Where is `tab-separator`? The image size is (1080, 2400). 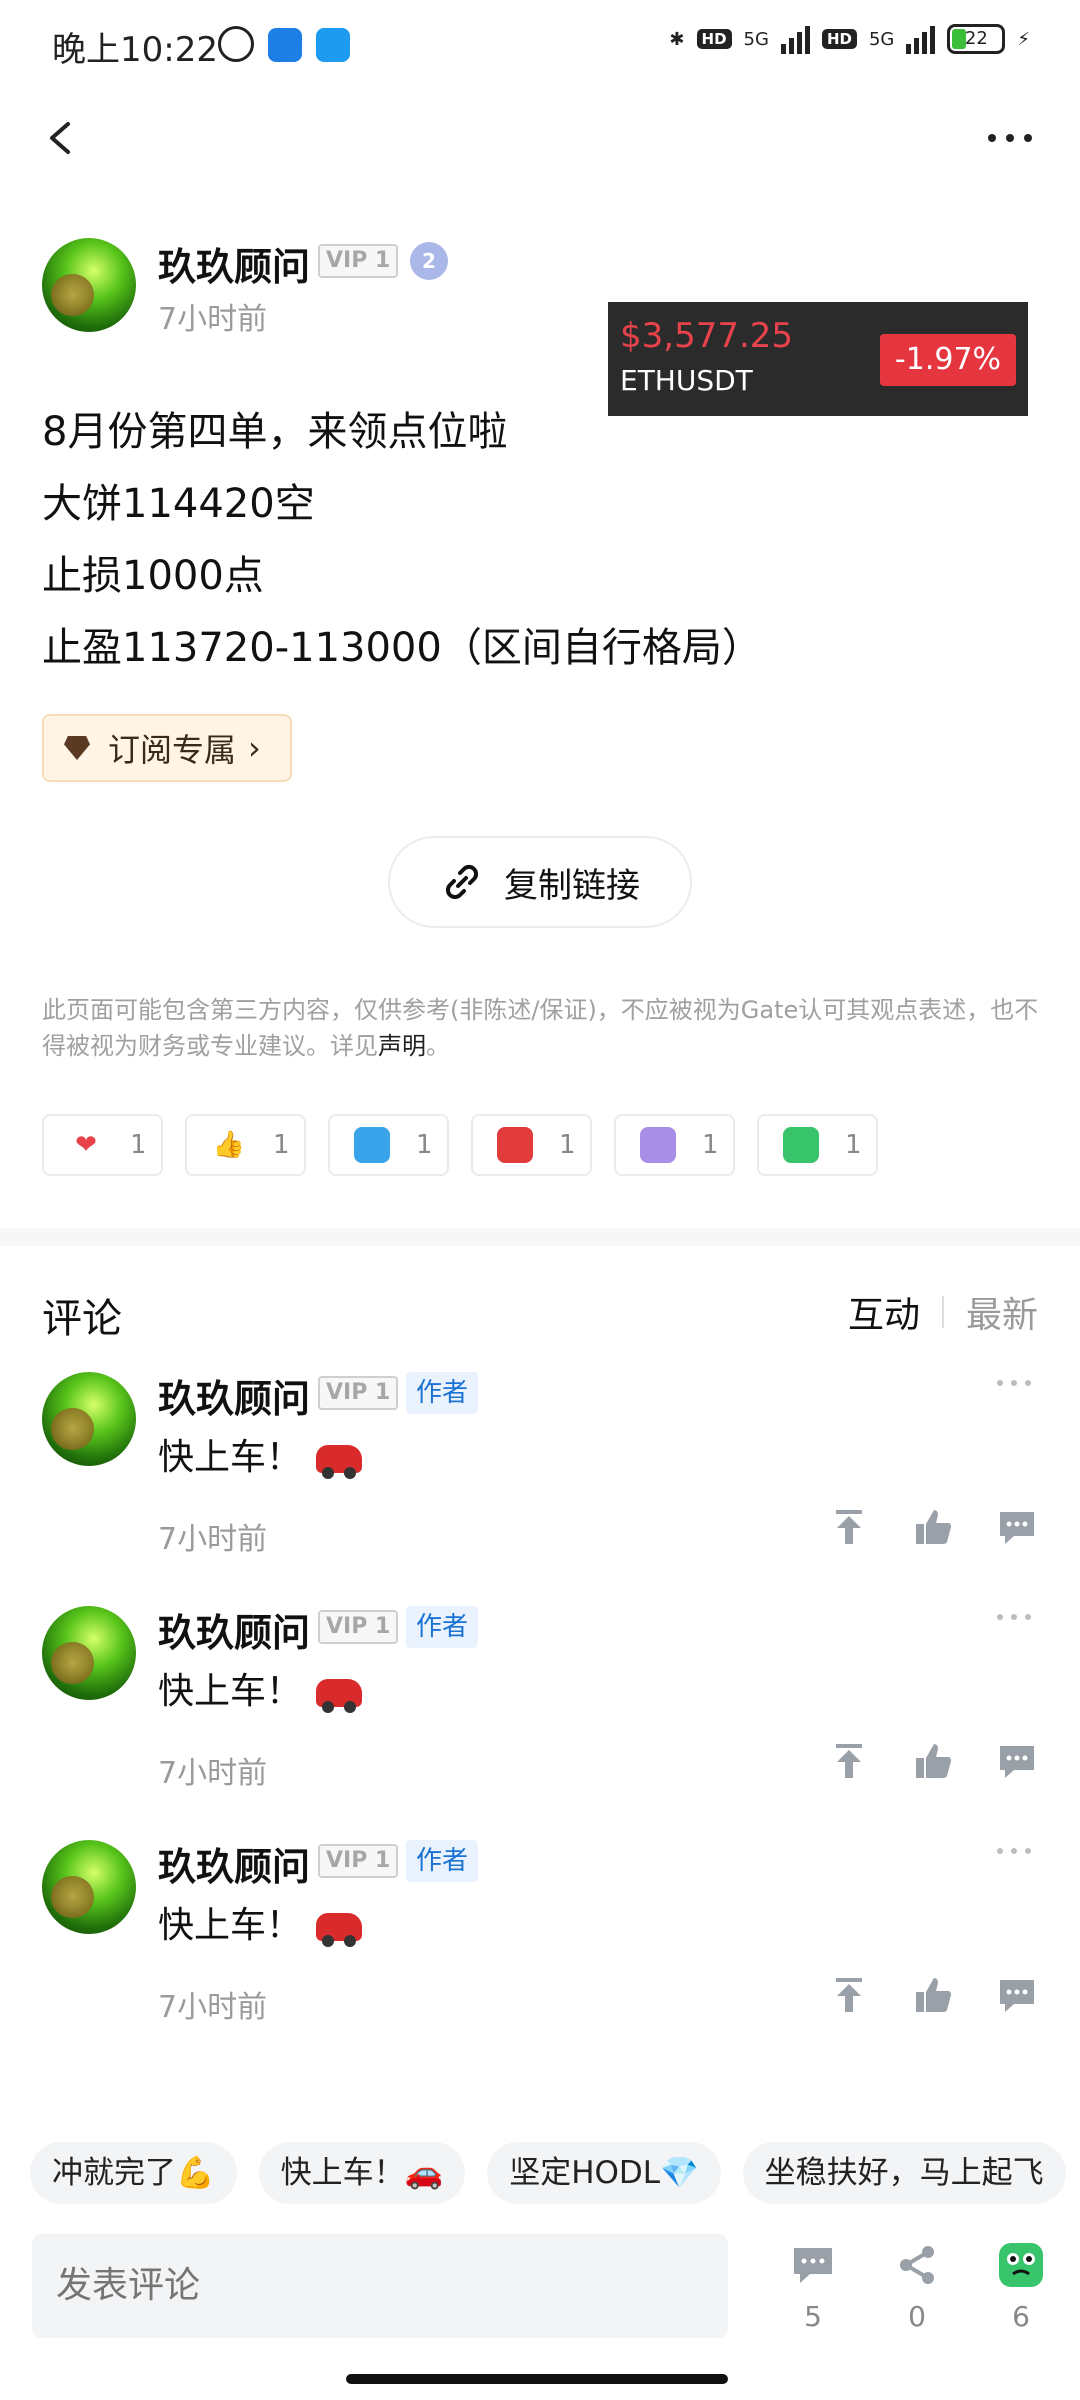
tab-separator is located at coordinates (942, 1312).